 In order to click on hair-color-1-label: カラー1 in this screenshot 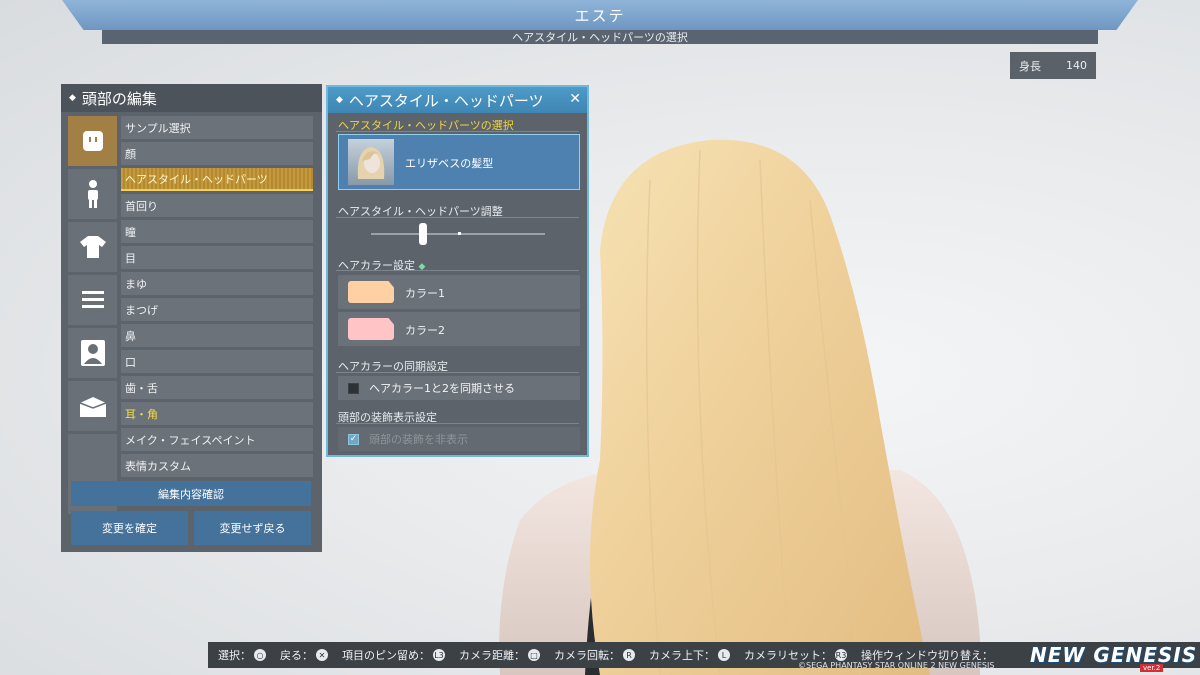, I will do `click(425, 293)`.